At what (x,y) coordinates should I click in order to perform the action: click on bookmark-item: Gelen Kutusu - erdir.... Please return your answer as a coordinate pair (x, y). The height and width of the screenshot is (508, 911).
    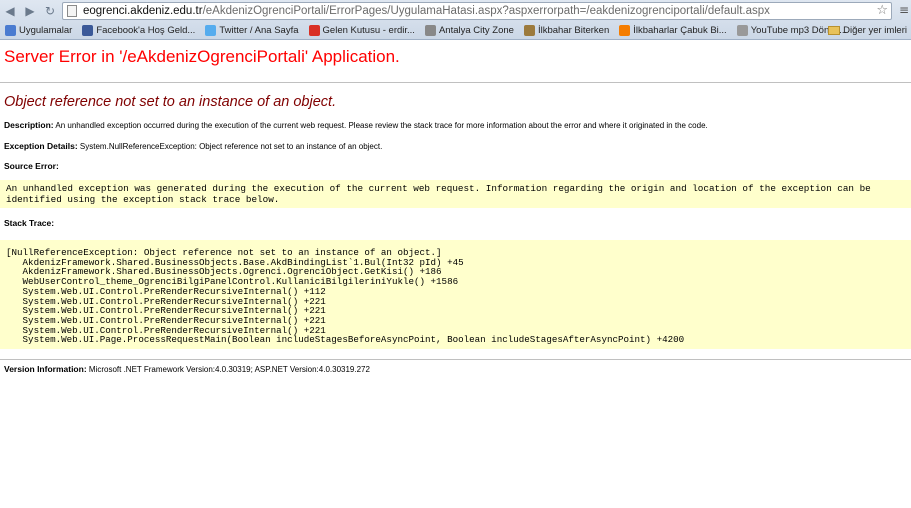
    Looking at the image, I should click on (362, 30).